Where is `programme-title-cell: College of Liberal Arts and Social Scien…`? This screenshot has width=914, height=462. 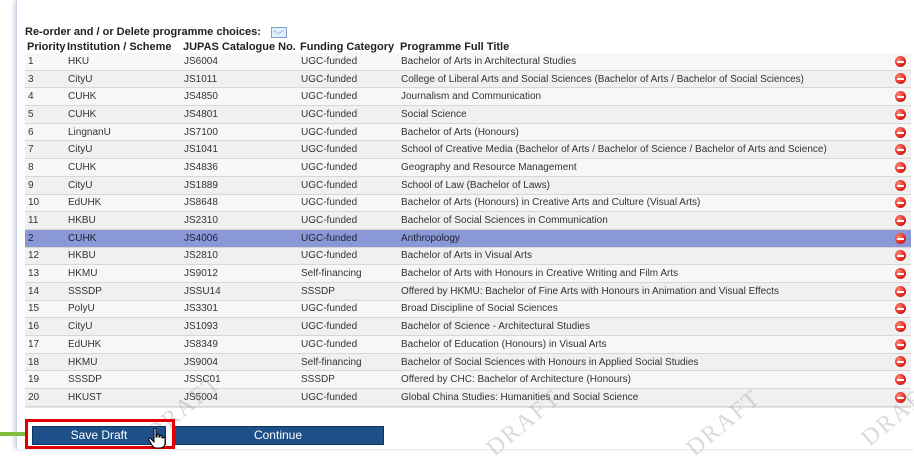
programme-title-cell: College of Liberal Arts and Social Scien… is located at coordinates (643, 79).